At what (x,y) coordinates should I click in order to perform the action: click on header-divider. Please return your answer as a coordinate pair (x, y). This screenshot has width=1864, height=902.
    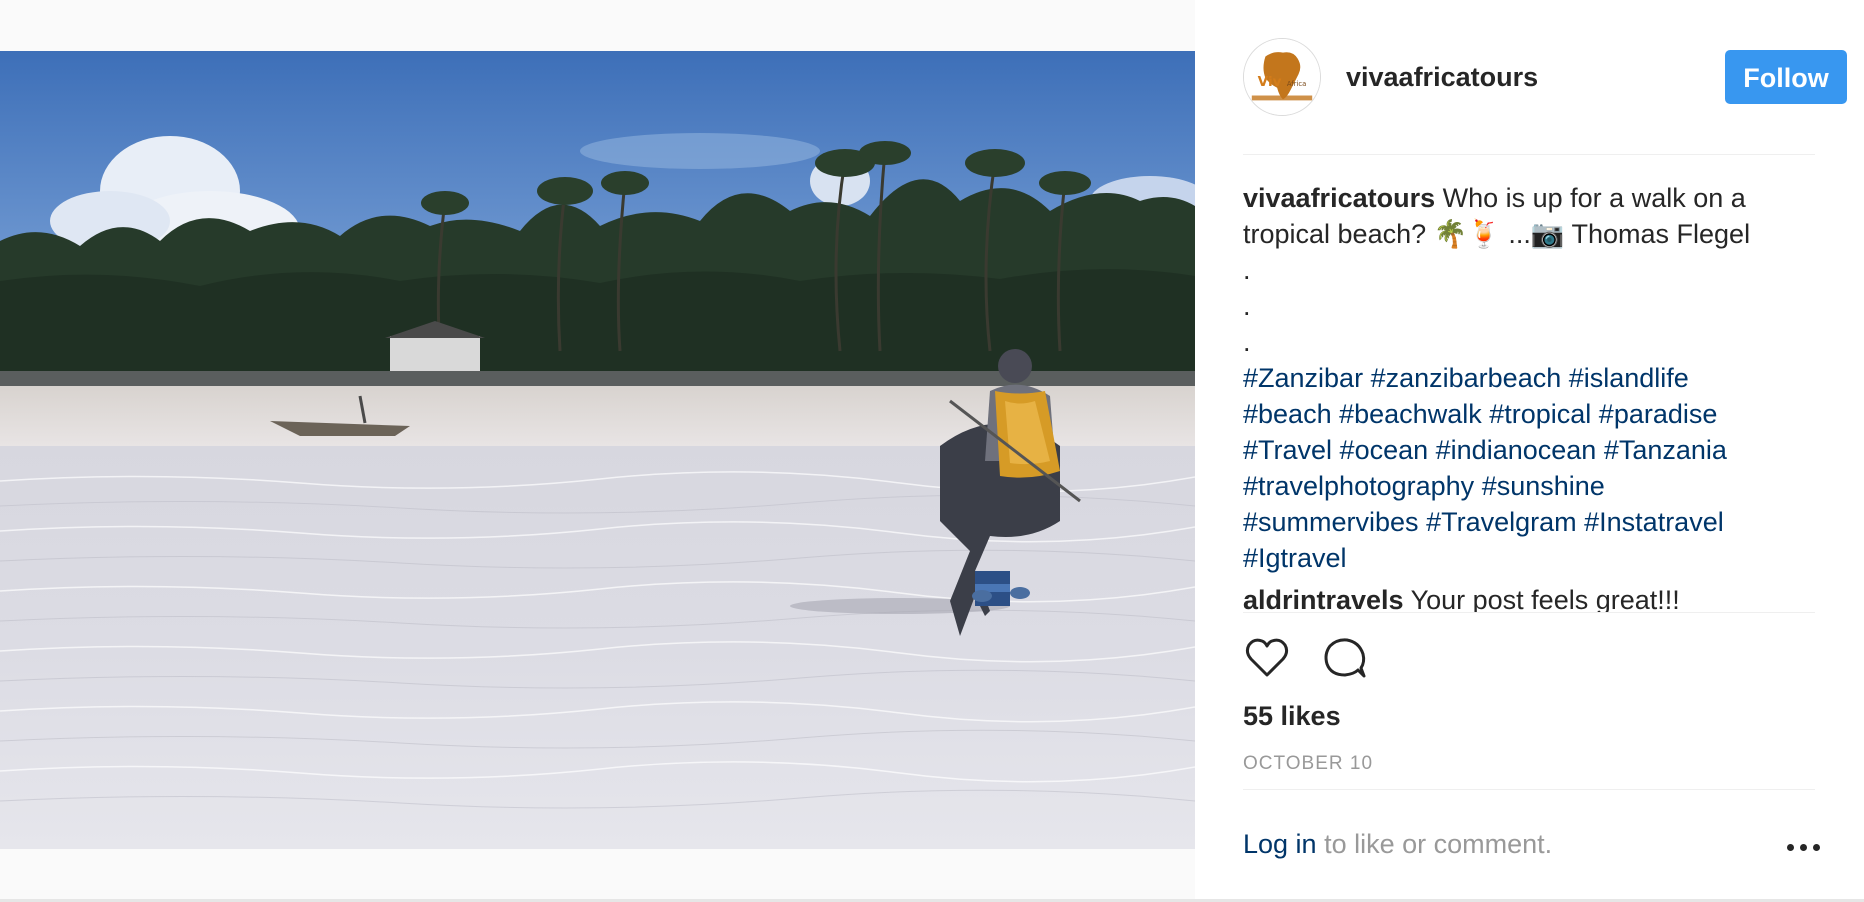
    Looking at the image, I should click on (1529, 154).